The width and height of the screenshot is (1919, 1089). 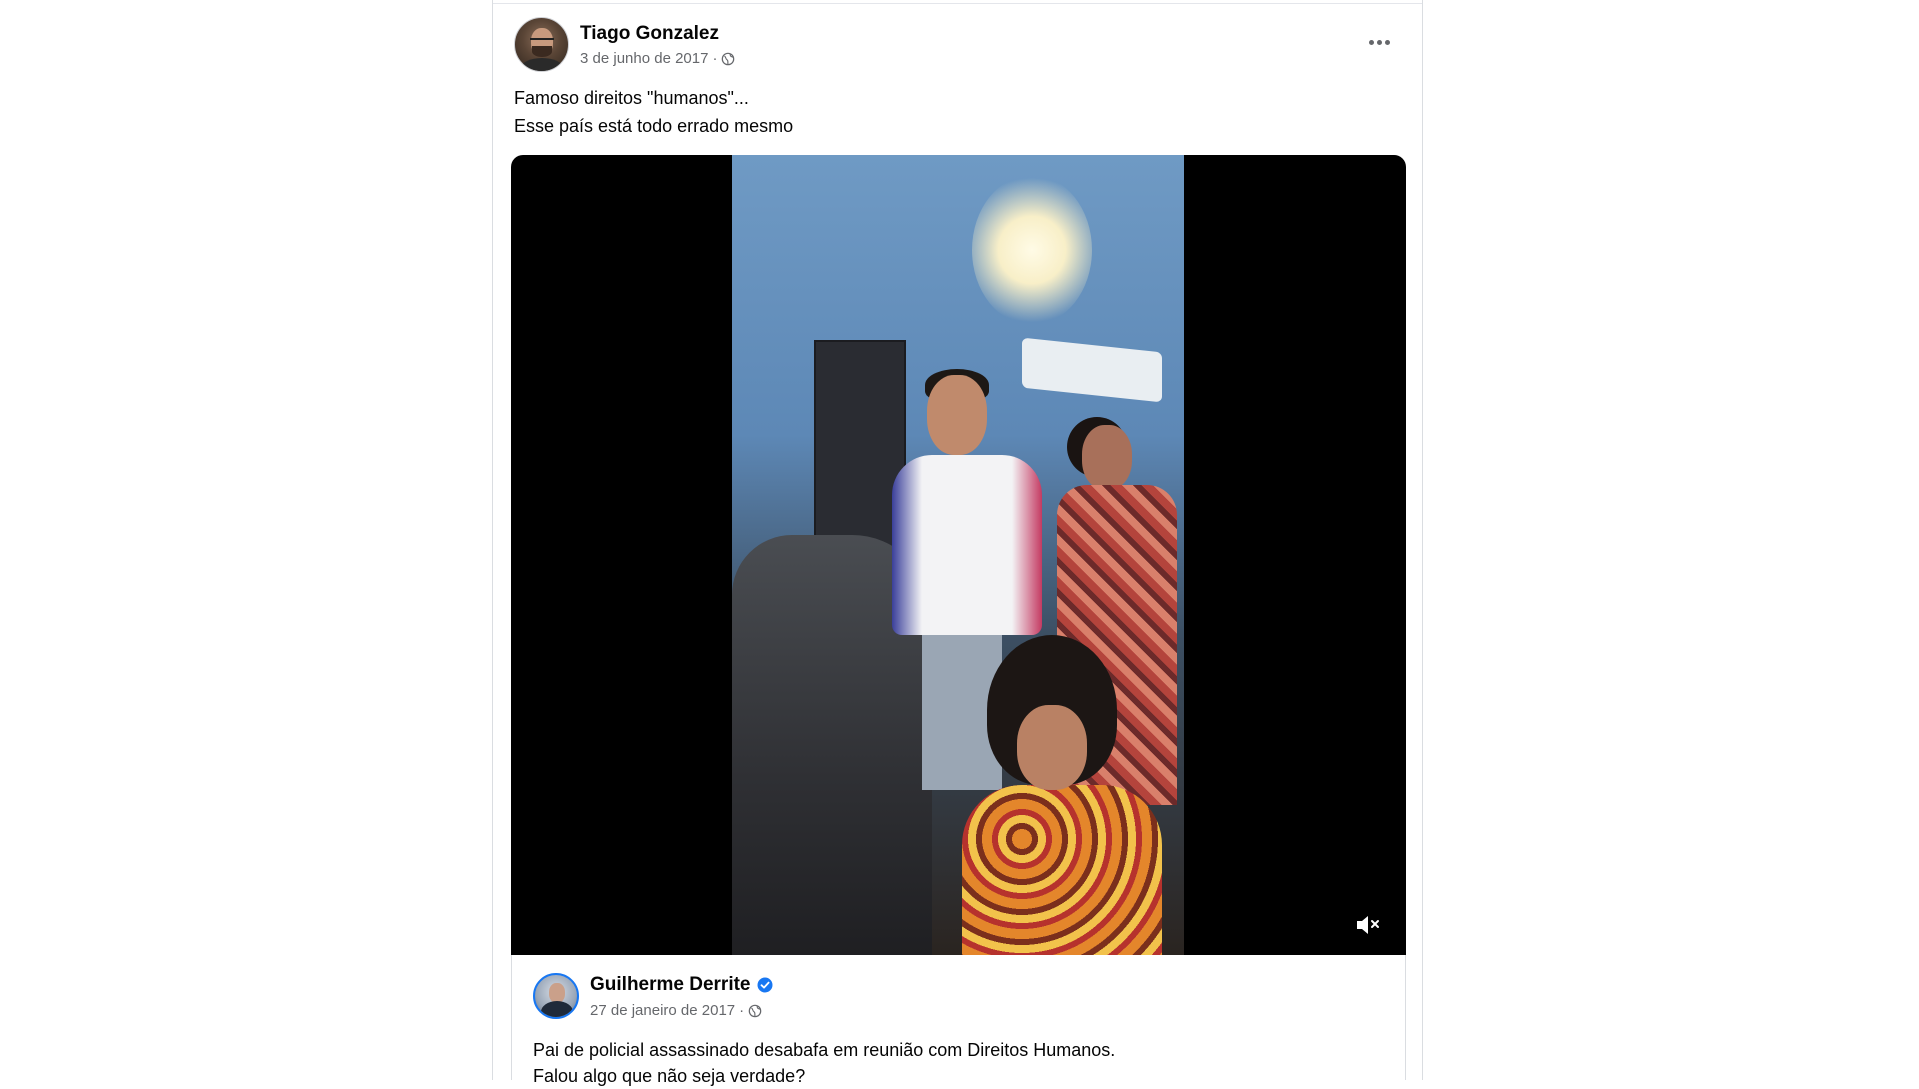 What do you see at coordinates (654, 126) in the screenshot?
I see `post-text-line-2: Esse país está todo errado mesmo` at bounding box center [654, 126].